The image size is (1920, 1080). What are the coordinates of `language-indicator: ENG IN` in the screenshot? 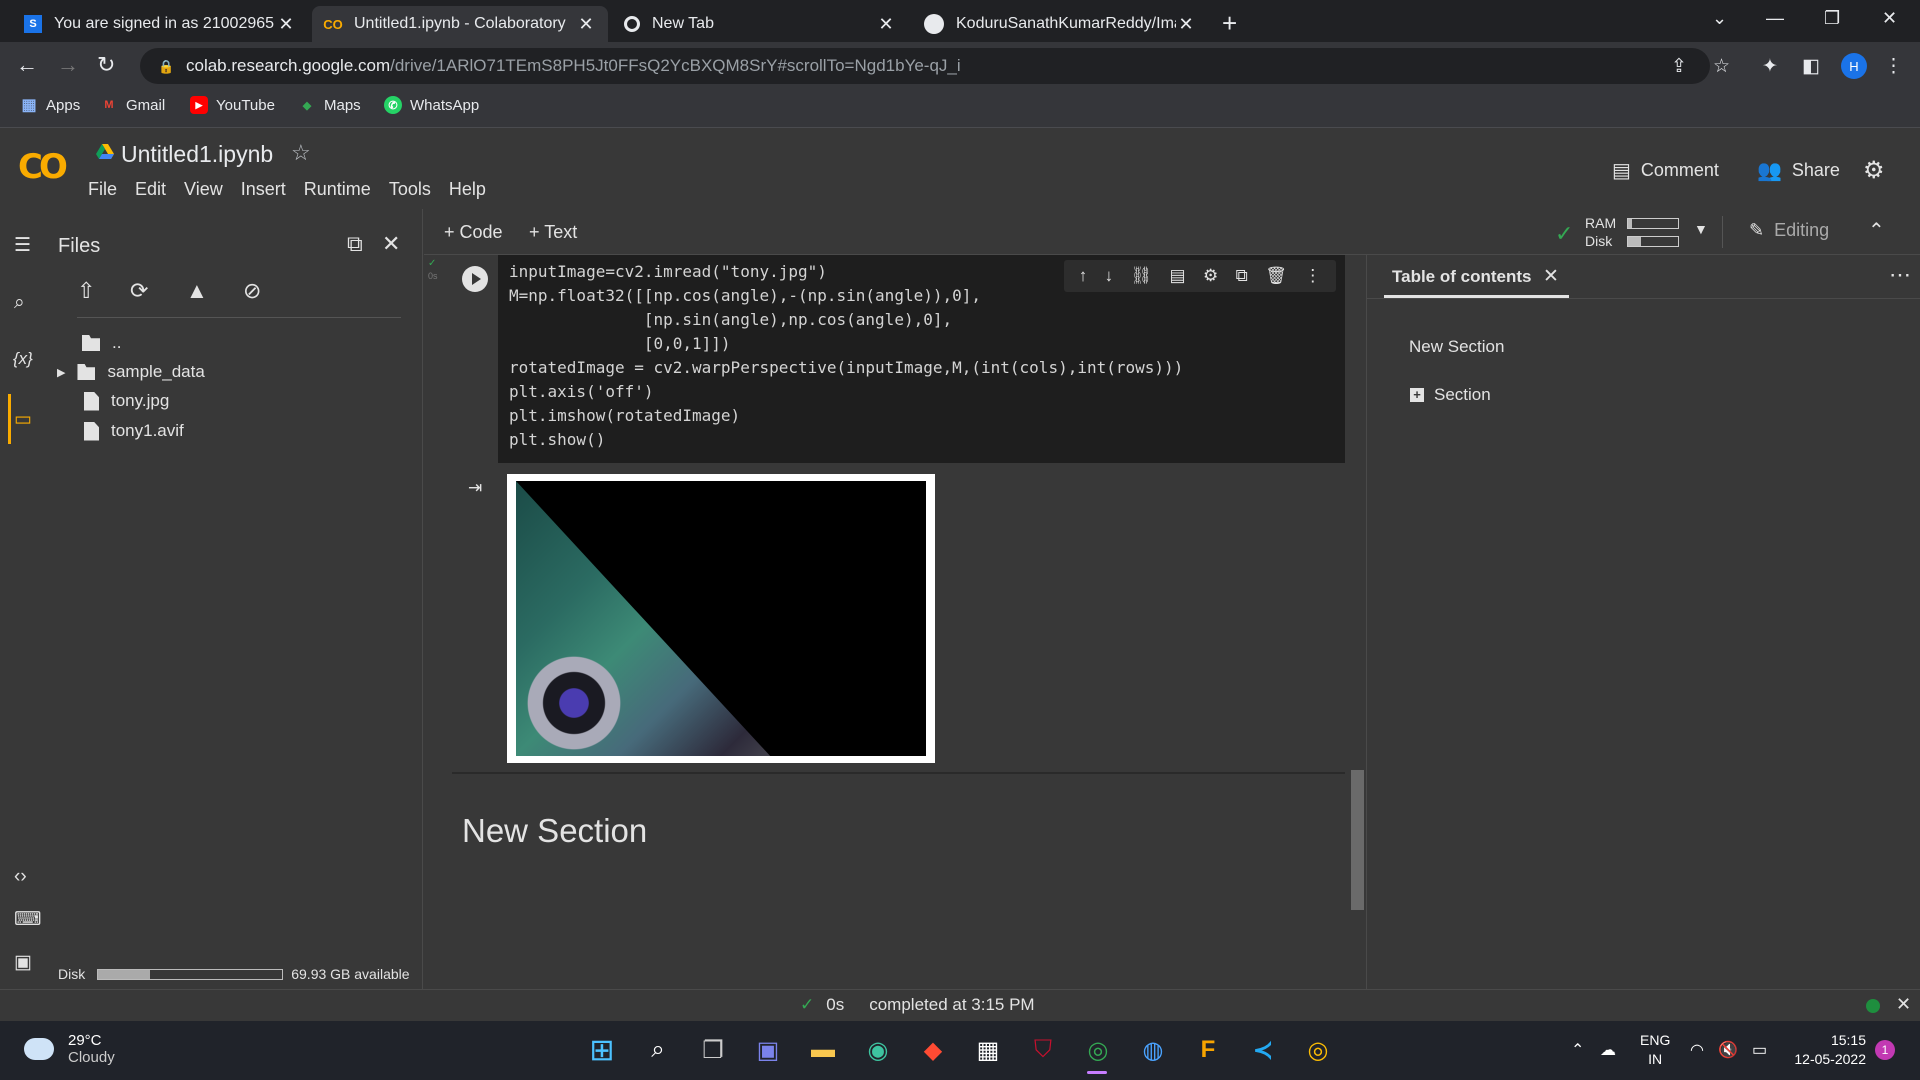 It's located at (1655, 1050).